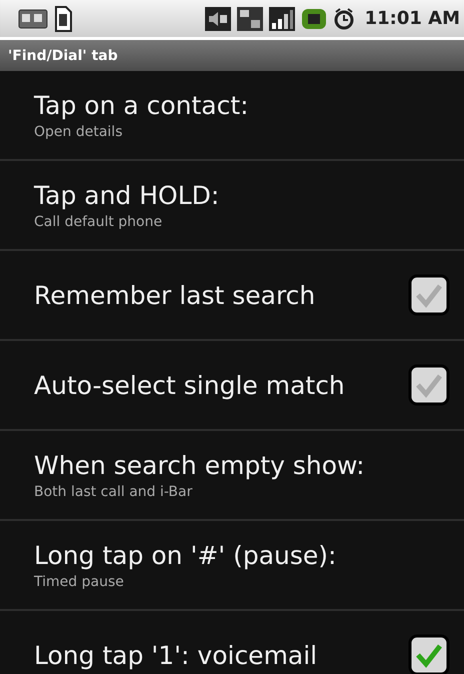 This screenshot has height=674, width=464. I want to click on settings-item: Auto-select single match, so click(232, 386).